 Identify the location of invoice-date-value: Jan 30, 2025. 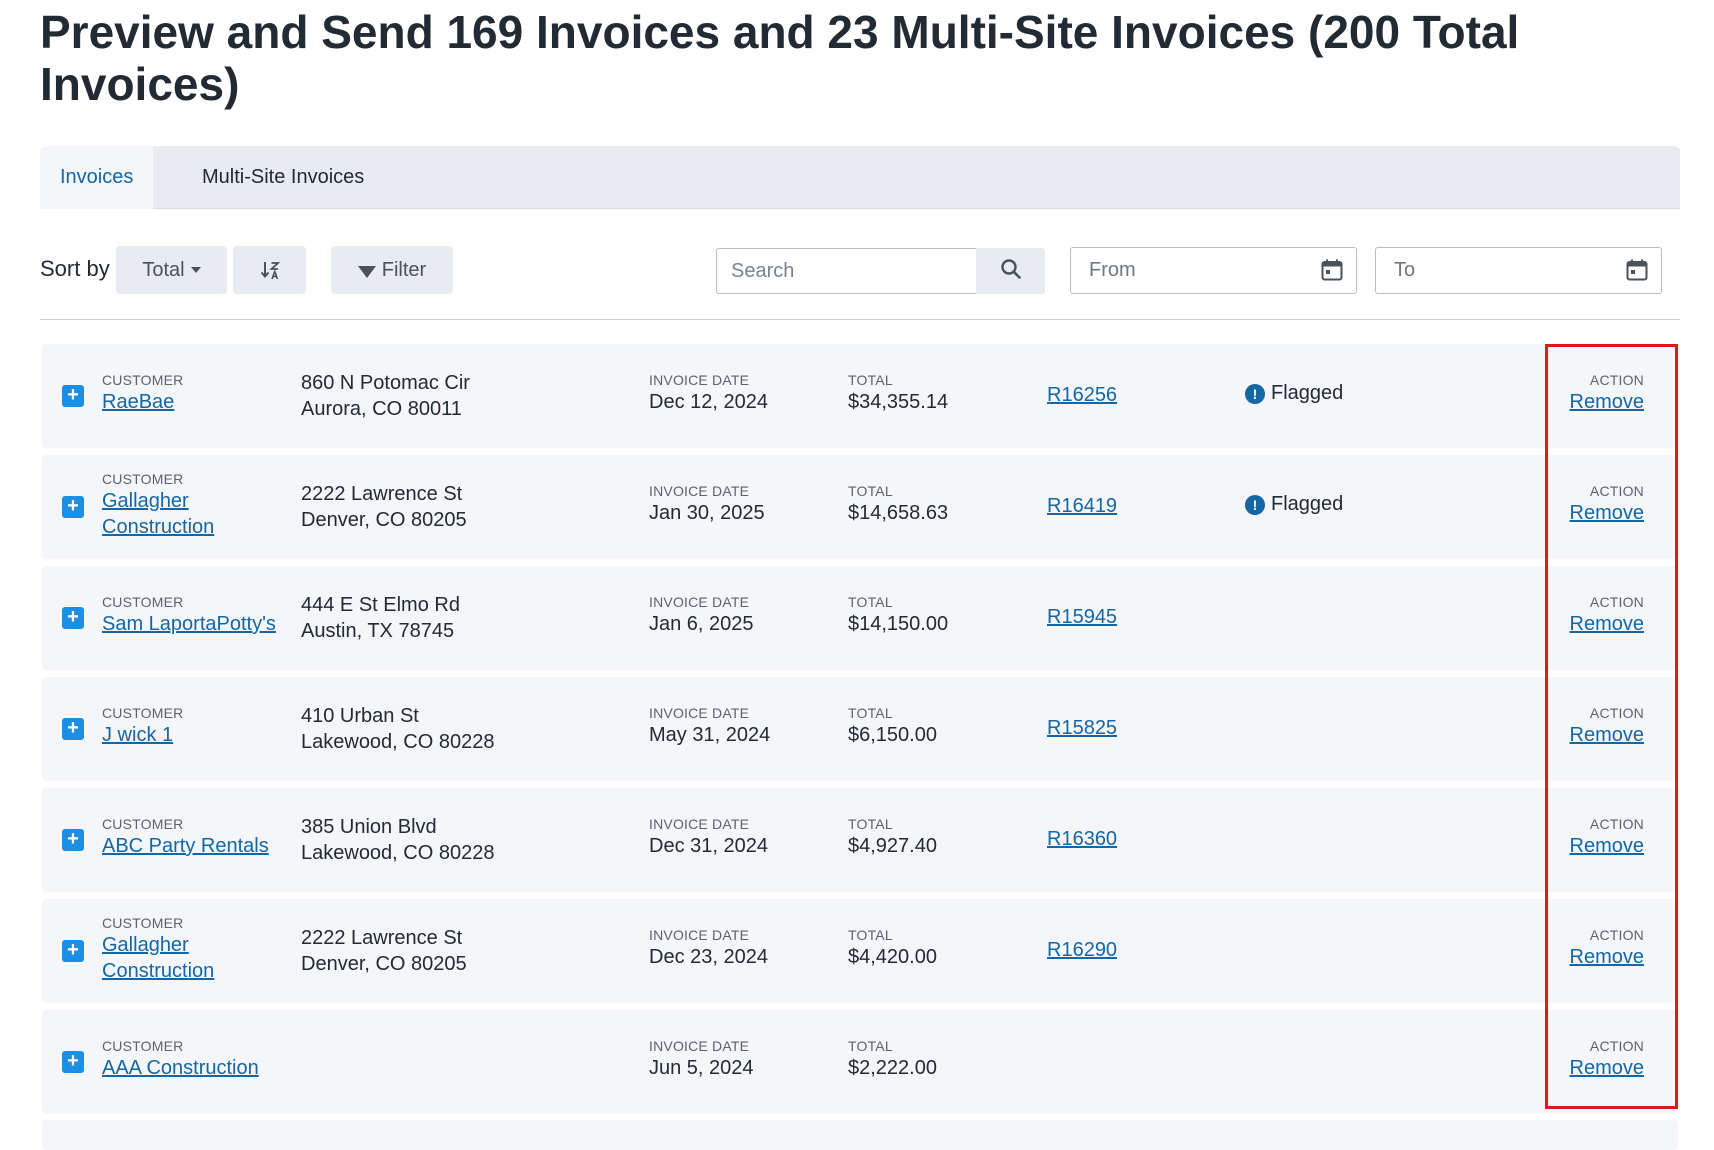
(707, 513).